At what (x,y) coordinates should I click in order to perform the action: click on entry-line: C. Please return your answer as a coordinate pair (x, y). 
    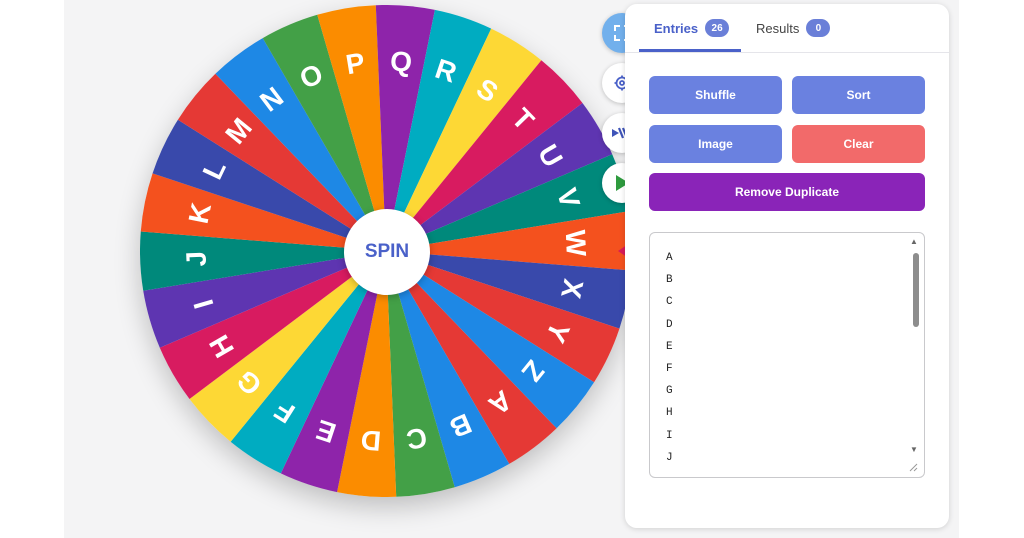
    Looking at the image, I should click on (669, 302).